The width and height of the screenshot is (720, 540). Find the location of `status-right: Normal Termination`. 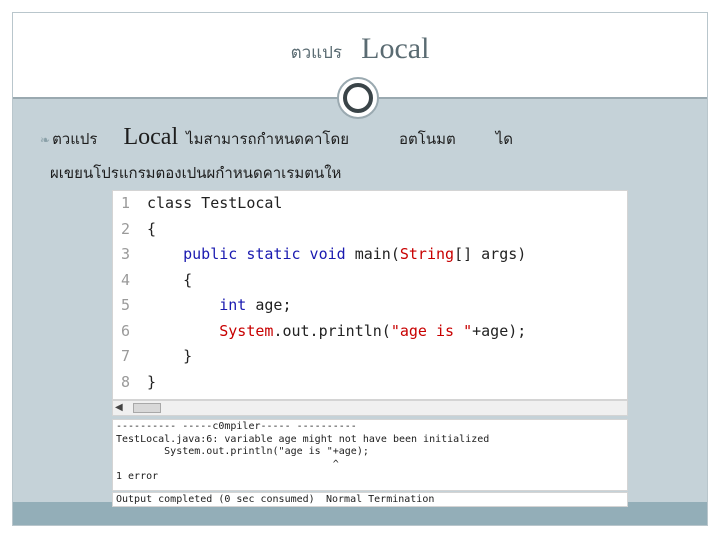

status-right: Normal Termination is located at coordinates (380, 499).